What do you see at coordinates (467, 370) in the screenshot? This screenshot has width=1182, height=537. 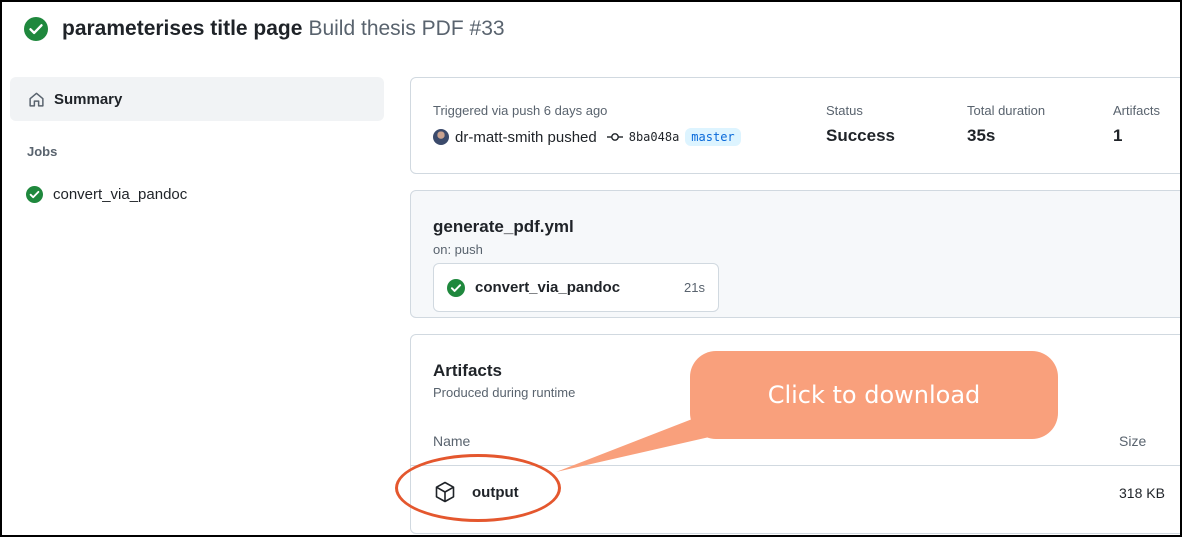 I see `artifacts-title: Artifacts` at bounding box center [467, 370].